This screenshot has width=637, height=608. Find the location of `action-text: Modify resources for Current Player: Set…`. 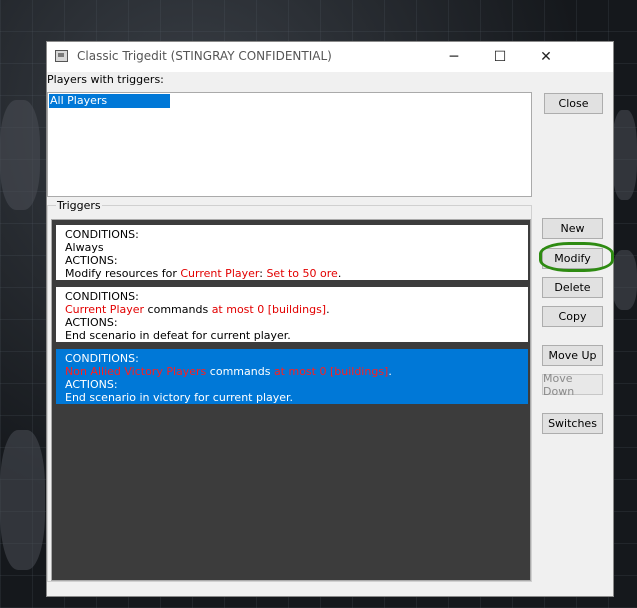

action-text: Modify resources for Current Player: Set… is located at coordinates (203, 273).